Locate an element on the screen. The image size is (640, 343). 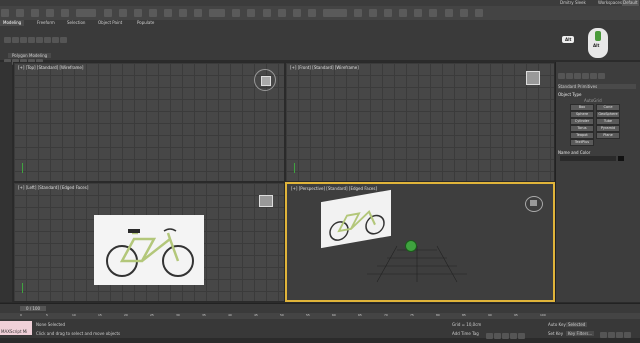
viewport-front-label: [+] [Front] [Standard] [Wireframe] is located at coordinates (324, 67).